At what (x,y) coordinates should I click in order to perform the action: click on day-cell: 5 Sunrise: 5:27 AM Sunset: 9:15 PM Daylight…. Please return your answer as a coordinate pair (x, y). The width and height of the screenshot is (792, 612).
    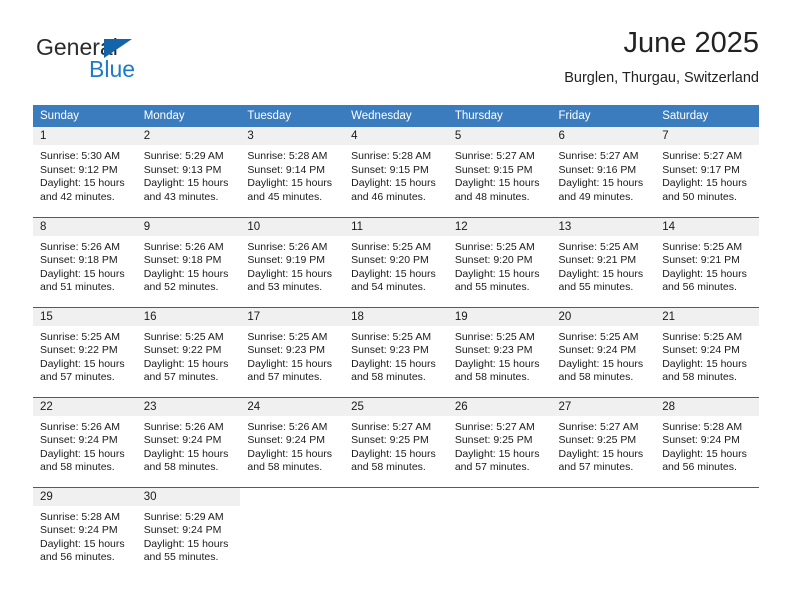
    Looking at the image, I should click on (499, 172).